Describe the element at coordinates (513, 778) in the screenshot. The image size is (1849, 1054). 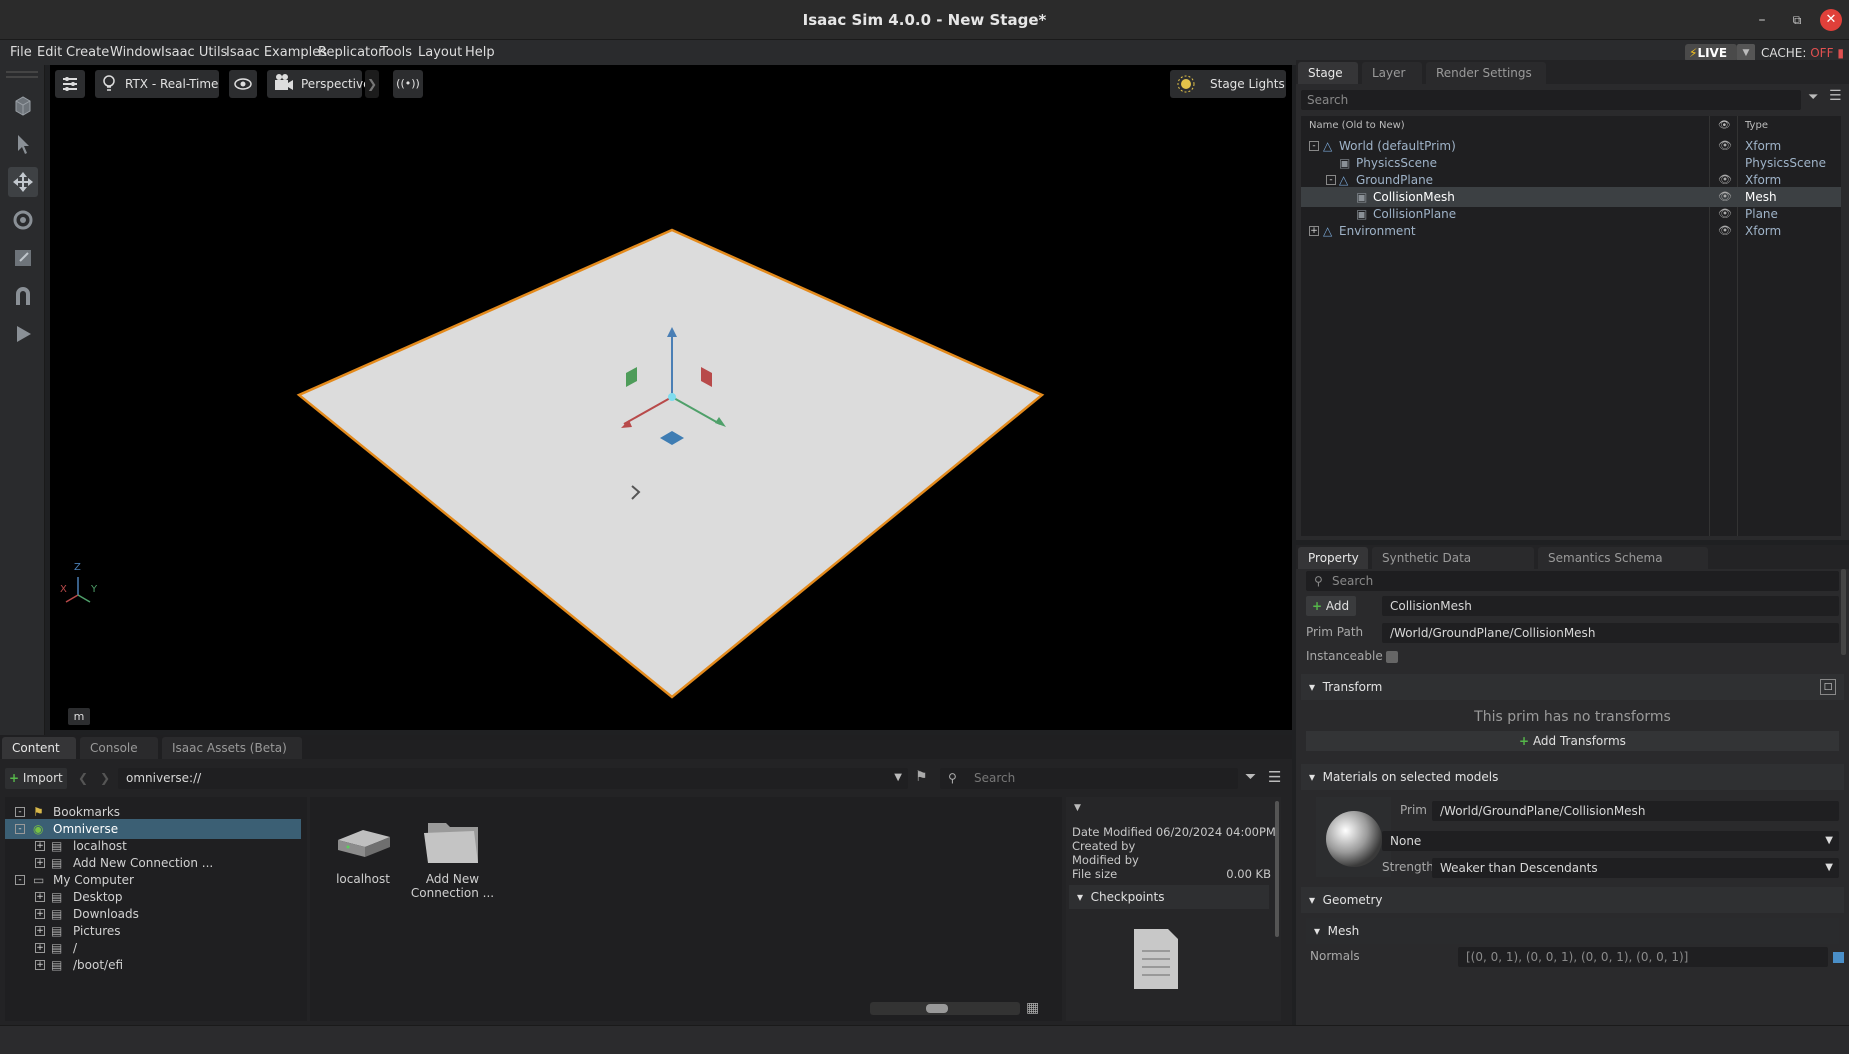
I see `path-input: omniverse:// ▼` at that location.